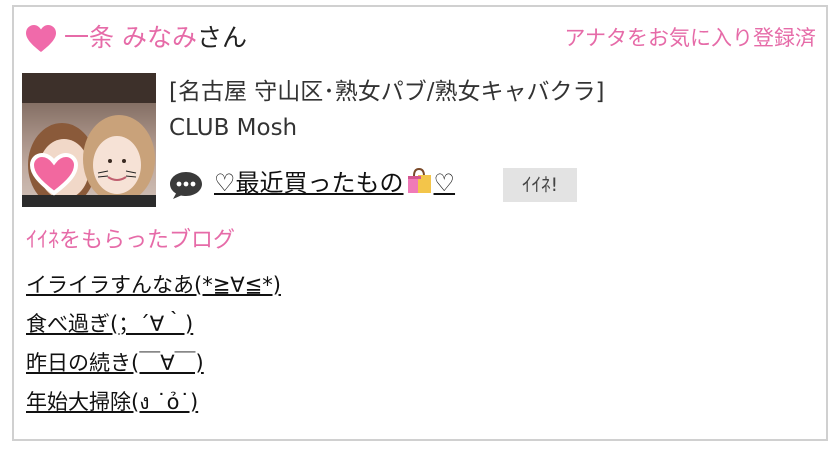  I want to click on speech-bubble-icon, so click(186, 185).